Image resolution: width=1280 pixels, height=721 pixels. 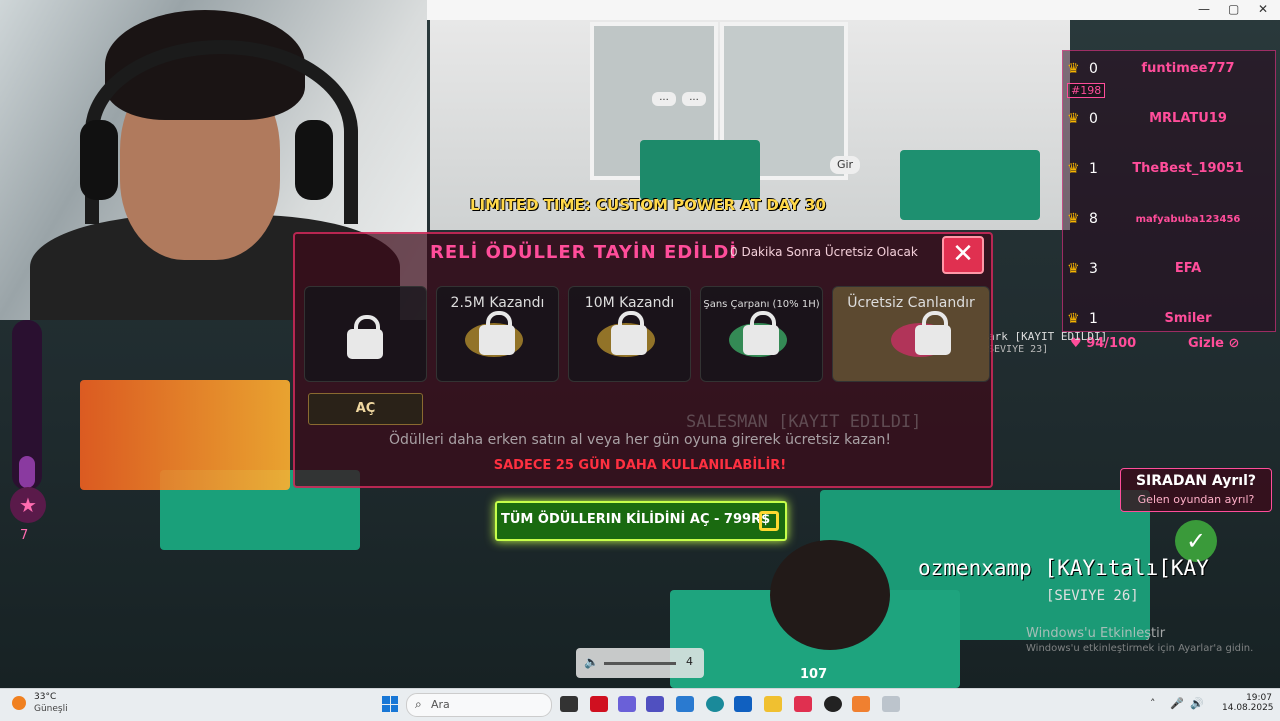 I want to click on leave-queue-prompt: SIRADAN Ayrıl? Gelen oyundan ayrıl?, so click(x=1196, y=490).